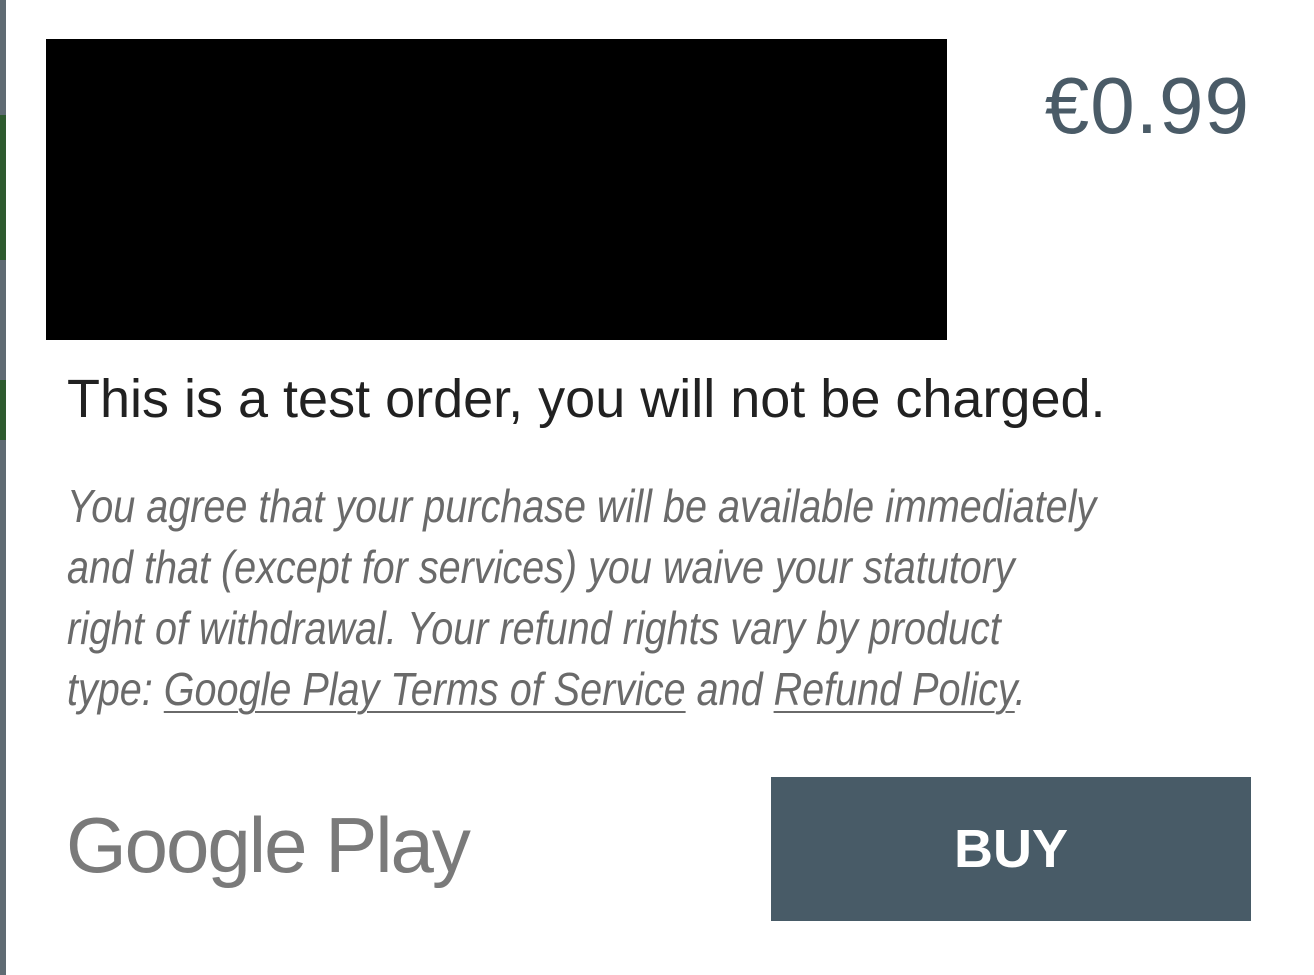 The height and width of the screenshot is (975, 1314). Describe the element at coordinates (729, 689) in the screenshot. I see `legal-and-text: and` at that location.